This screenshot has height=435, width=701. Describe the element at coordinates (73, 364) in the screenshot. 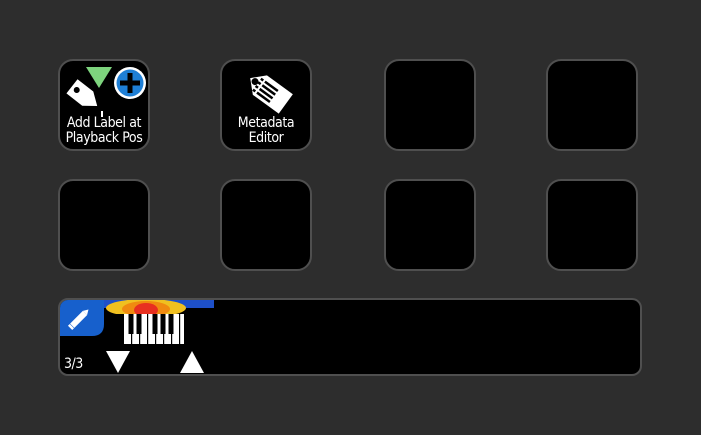

I see `page-indicator: 3/3` at that location.